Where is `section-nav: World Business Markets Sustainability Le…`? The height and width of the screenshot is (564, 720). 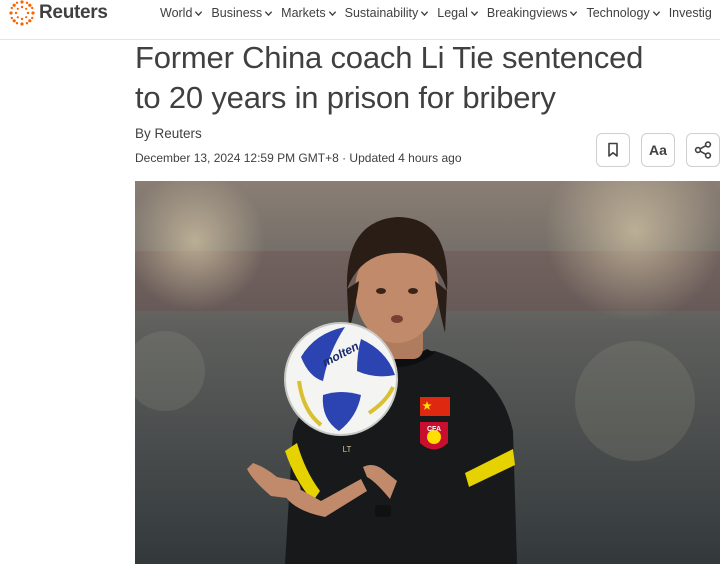 section-nav: World Business Markets Sustainability Le… is located at coordinates (440, 13).